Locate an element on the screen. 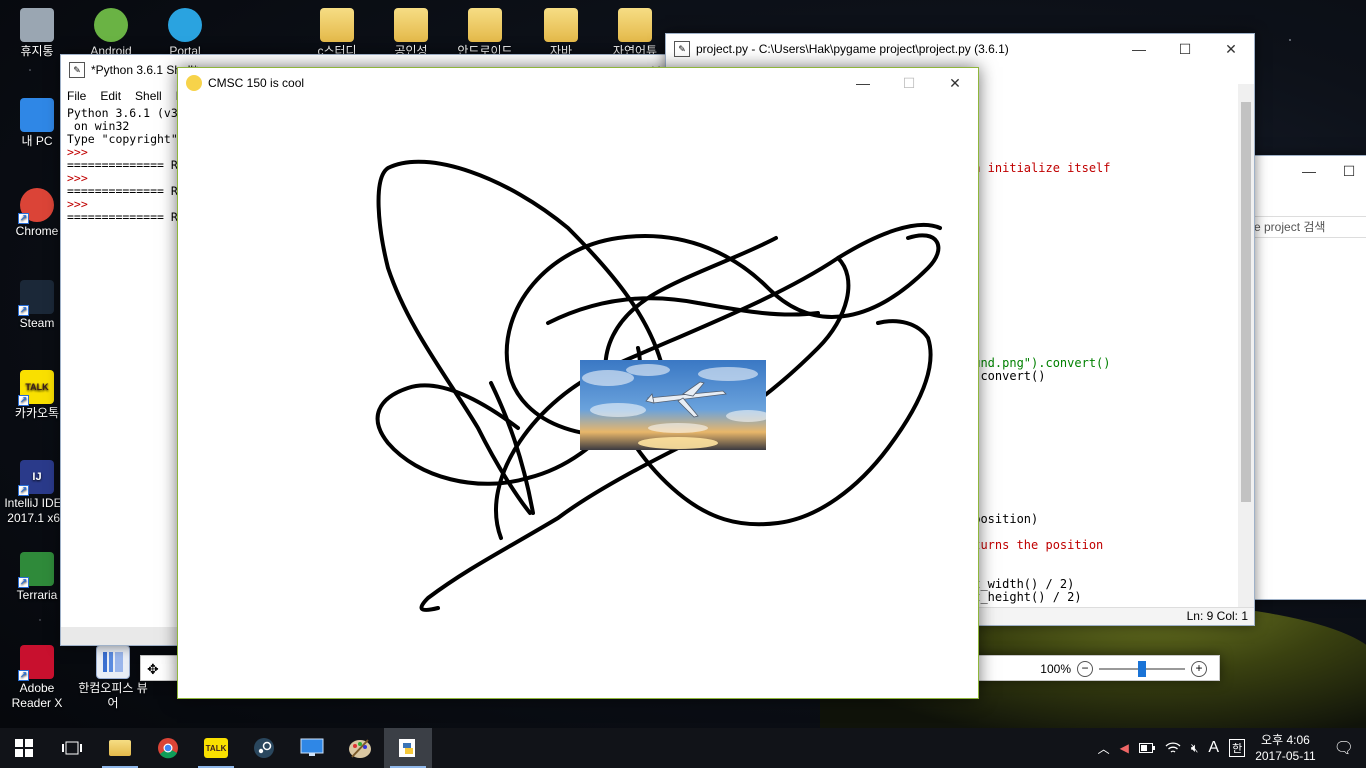  taskbar-app-file-explorer is located at coordinates (120, 748).